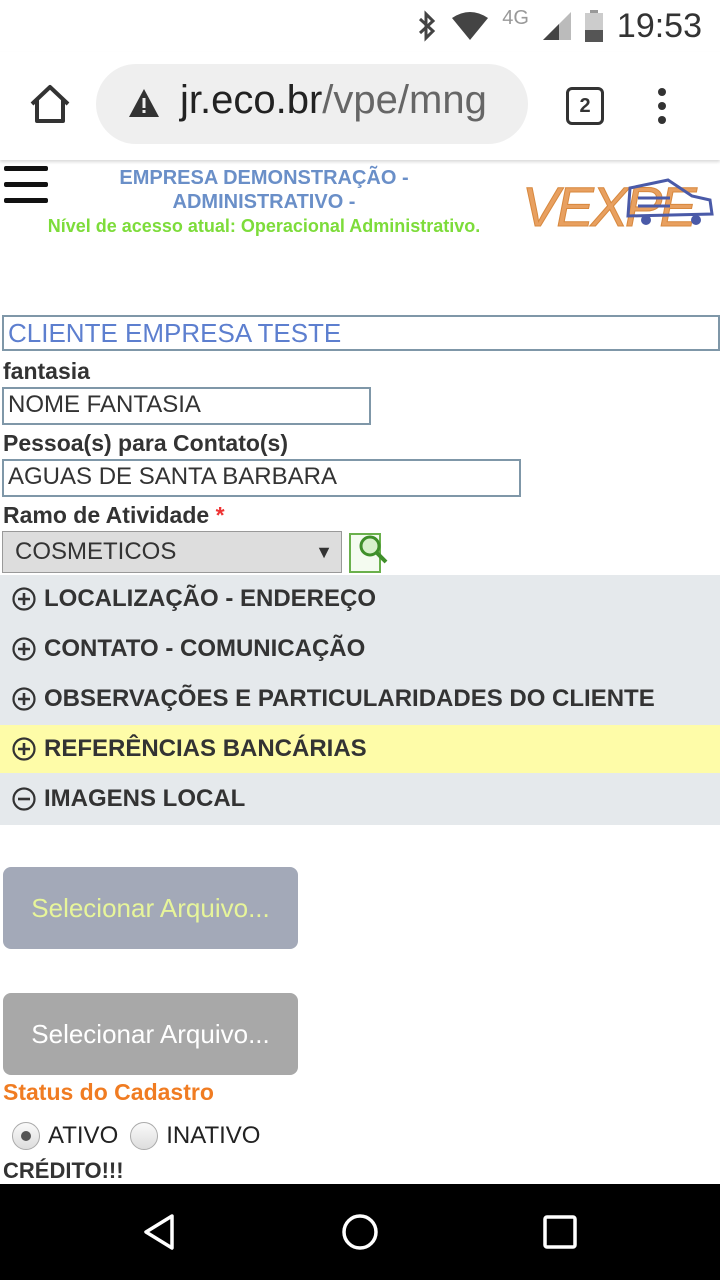 This screenshot has height=1280, width=720. Describe the element at coordinates (108, 1092) in the screenshot. I see `status-title: Status do Cadastro` at that location.